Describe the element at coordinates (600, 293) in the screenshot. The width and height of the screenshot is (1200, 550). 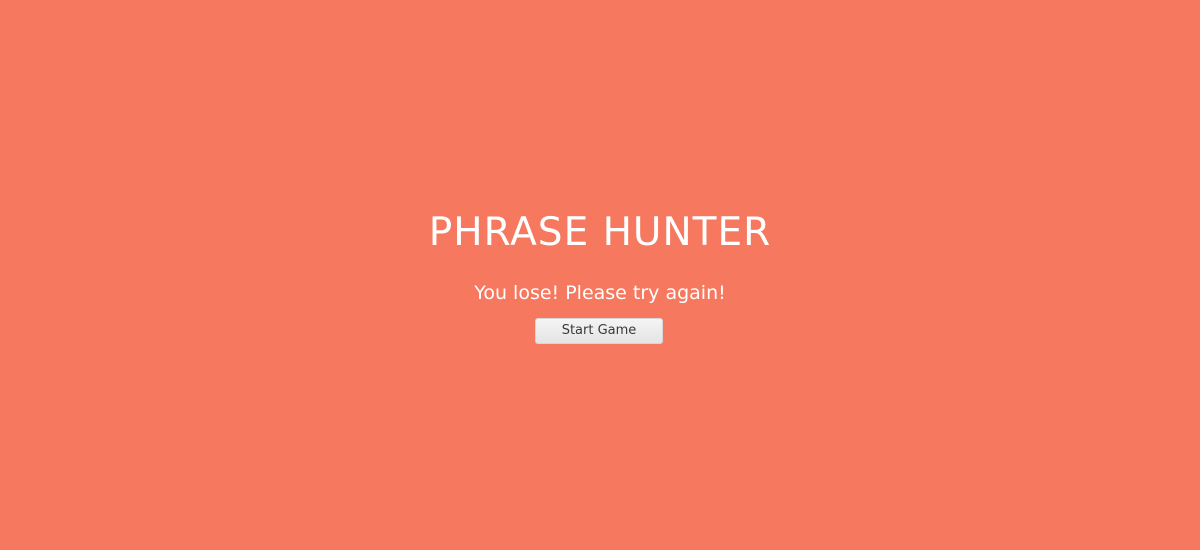
I see `game-over-message: You lose! Please try again!` at that location.